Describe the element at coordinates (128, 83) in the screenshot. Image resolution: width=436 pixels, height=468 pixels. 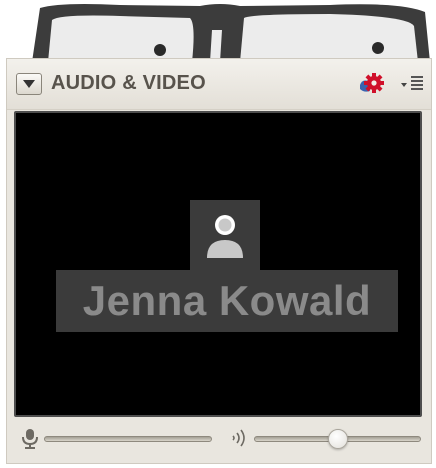
I see `panel-title: AUDIO & VIDEO` at that location.